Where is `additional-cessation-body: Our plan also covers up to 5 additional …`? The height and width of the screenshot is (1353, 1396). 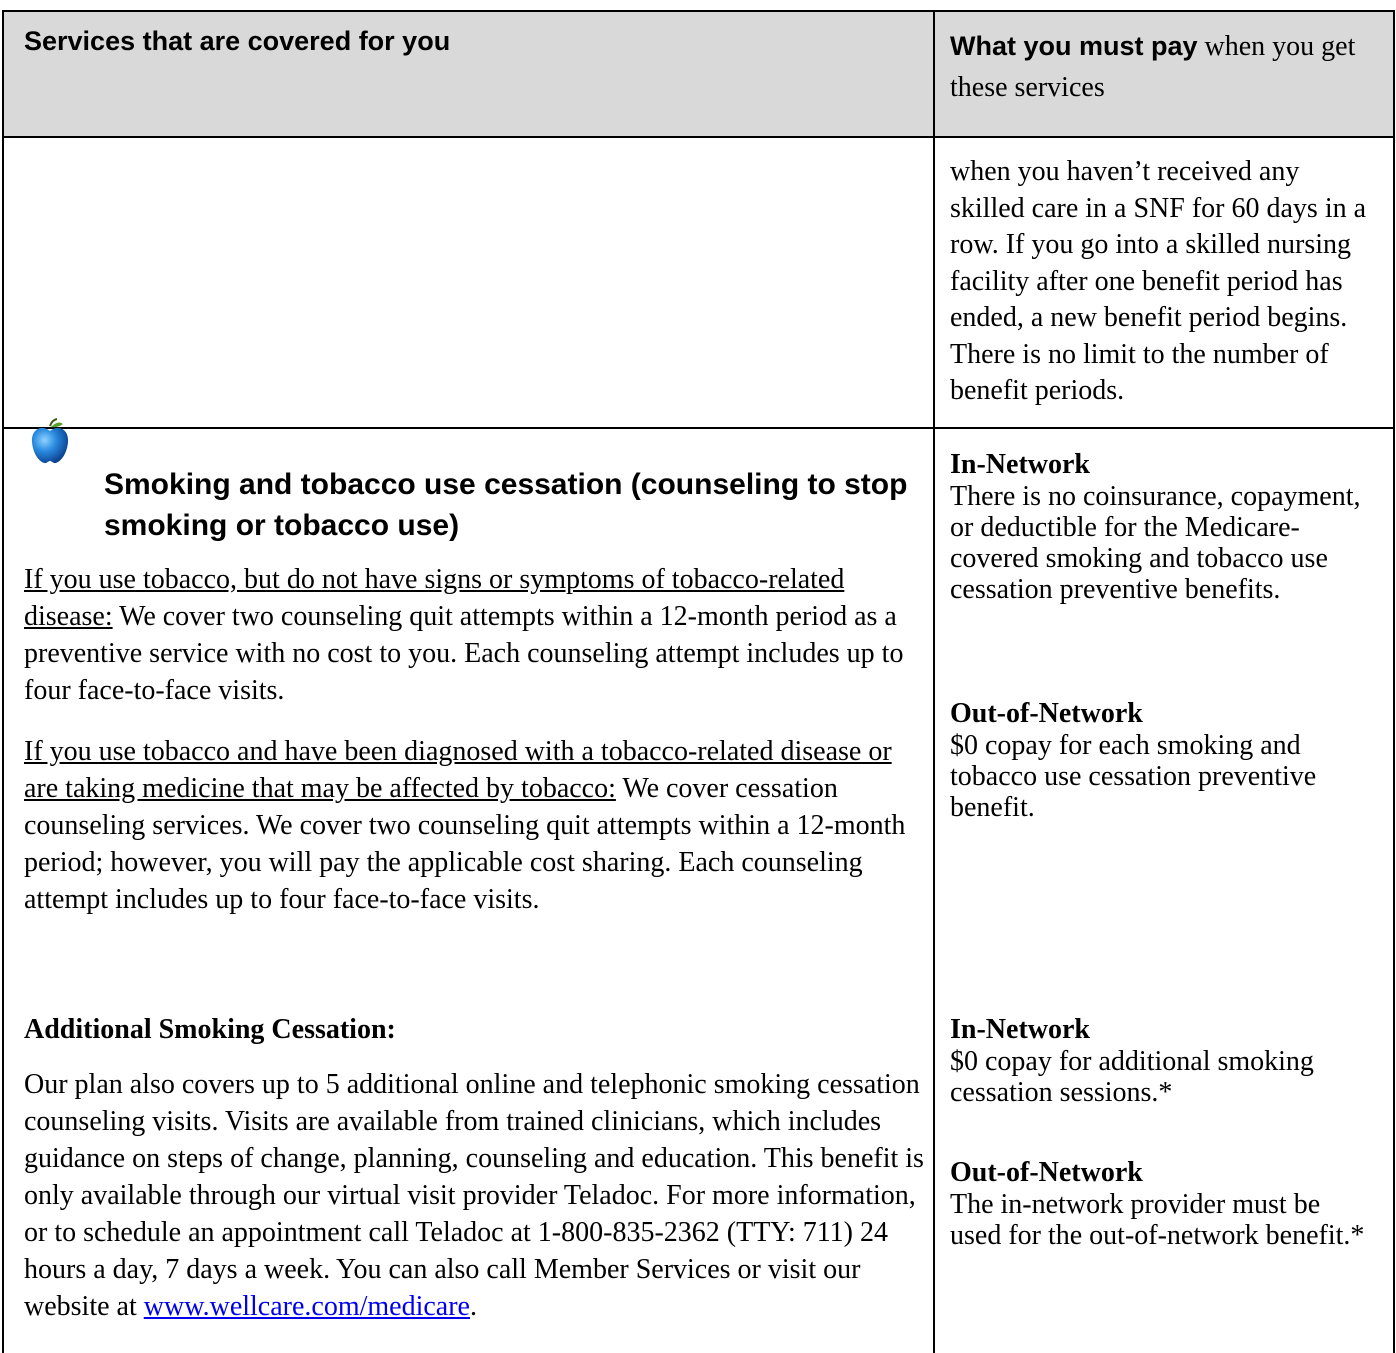 additional-cessation-body: Our plan also covers up to 5 additional … is located at coordinates (474, 1195).